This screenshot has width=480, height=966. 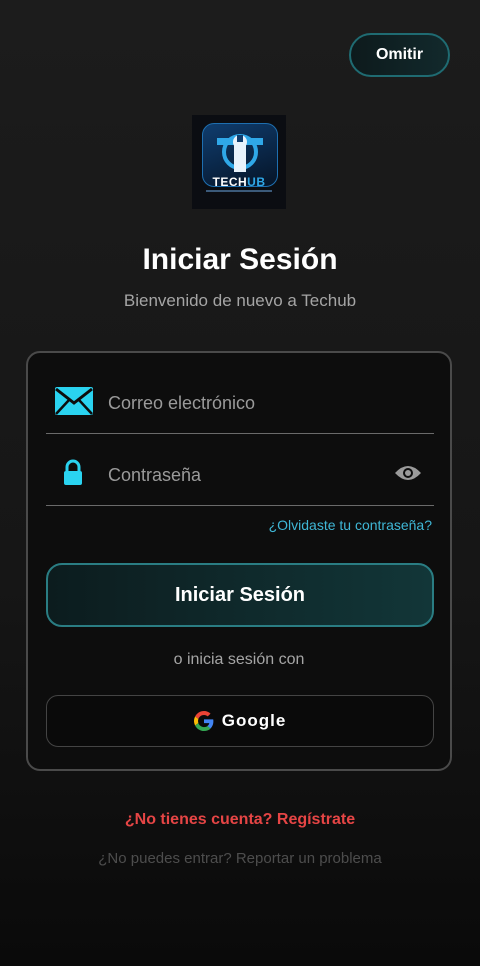 I want to click on skip-button: Omitir, so click(x=399, y=55).